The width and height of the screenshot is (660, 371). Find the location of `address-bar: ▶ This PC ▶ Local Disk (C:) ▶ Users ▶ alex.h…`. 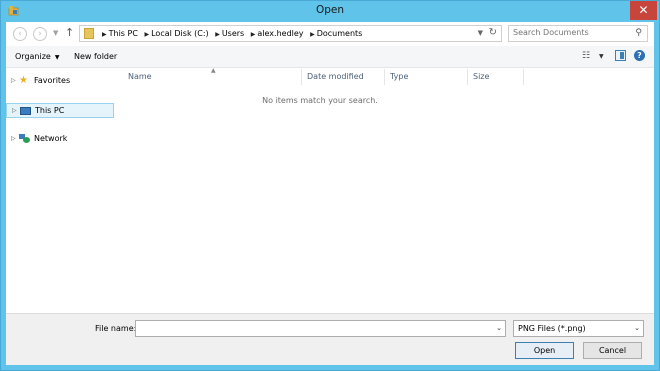

address-bar: ▶ This PC ▶ Local Disk (C:) ▶ Users ▶ alex.h… is located at coordinates (290, 33).